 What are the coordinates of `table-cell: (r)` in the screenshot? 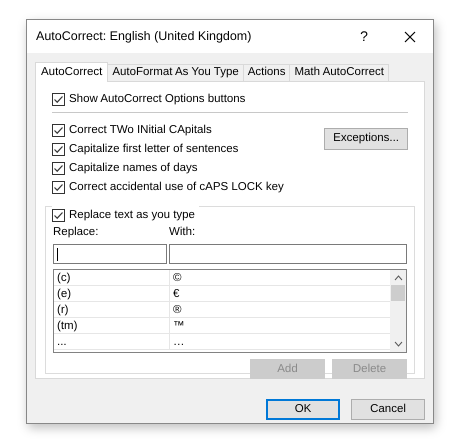 It's located at (112, 310).